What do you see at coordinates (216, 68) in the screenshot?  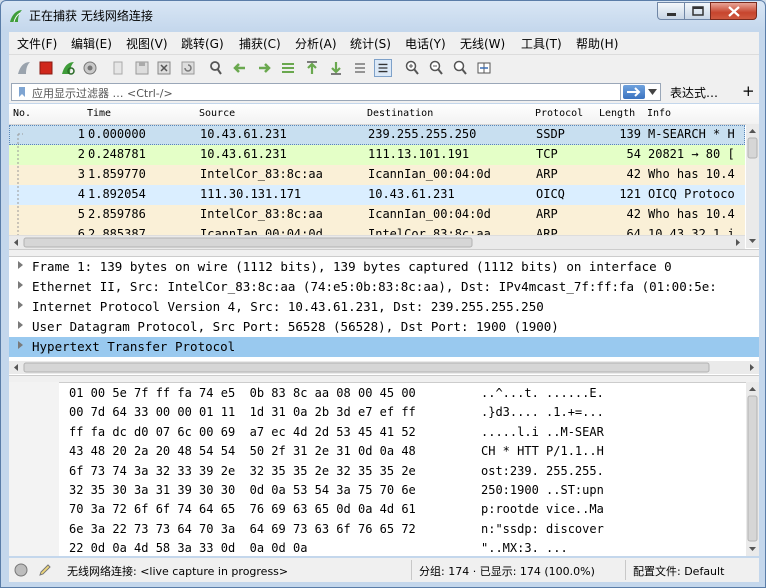 I see `find-packet-icon` at bounding box center [216, 68].